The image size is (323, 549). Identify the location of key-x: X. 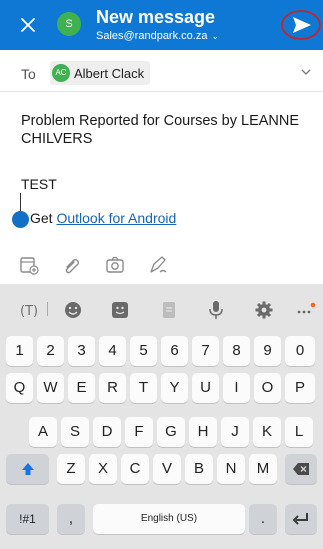
(103, 469).